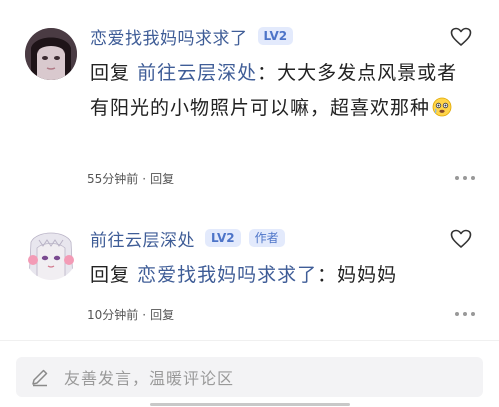  Describe the element at coordinates (442, 105) in the screenshot. I see `fearful-face-emoji-icon` at that location.